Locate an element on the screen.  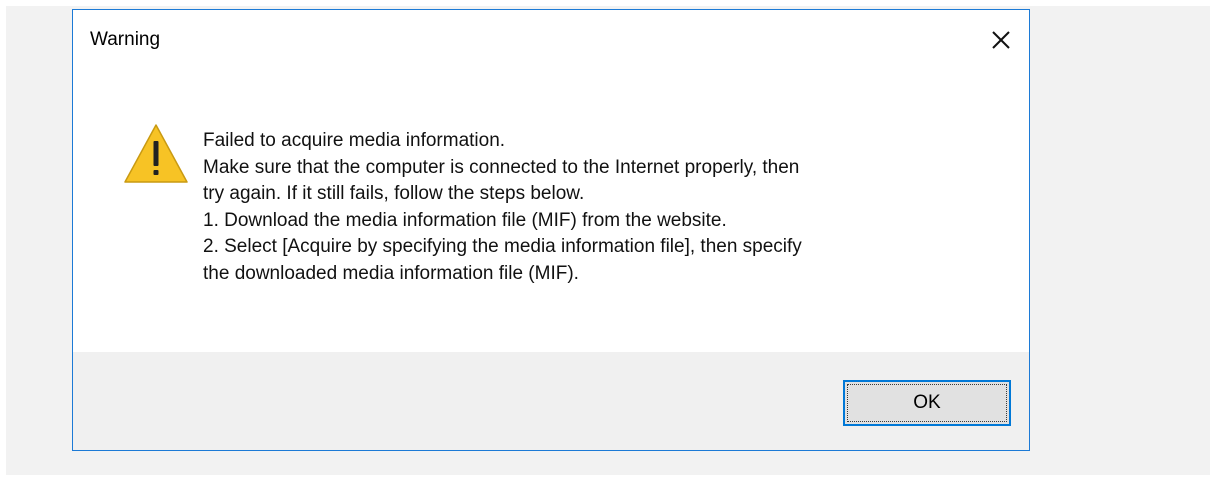
close-icon is located at coordinates (1001, 40).